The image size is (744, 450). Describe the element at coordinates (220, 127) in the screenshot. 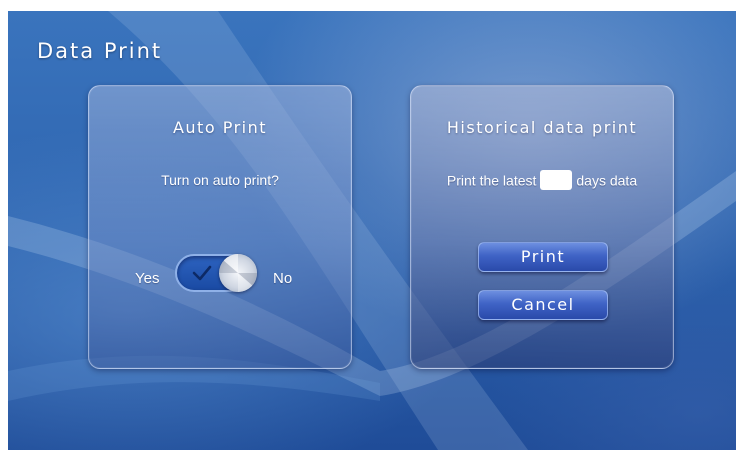

I see `auto-print-heading: Auto Print` at that location.